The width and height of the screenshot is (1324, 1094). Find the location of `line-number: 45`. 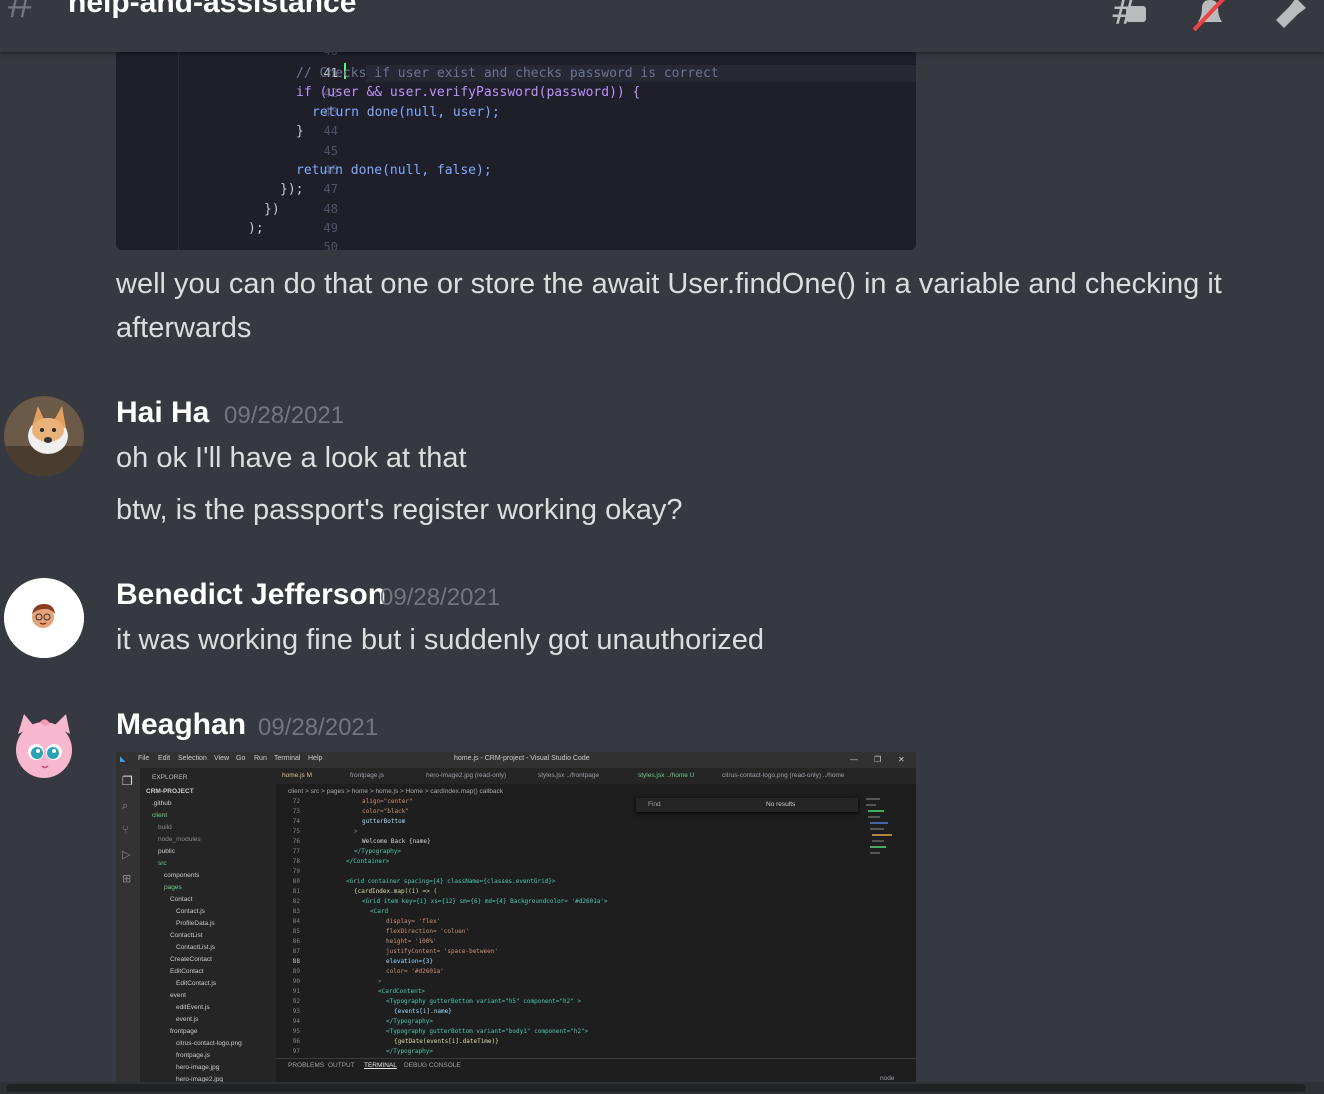

line-number: 45 is located at coordinates (330, 151).